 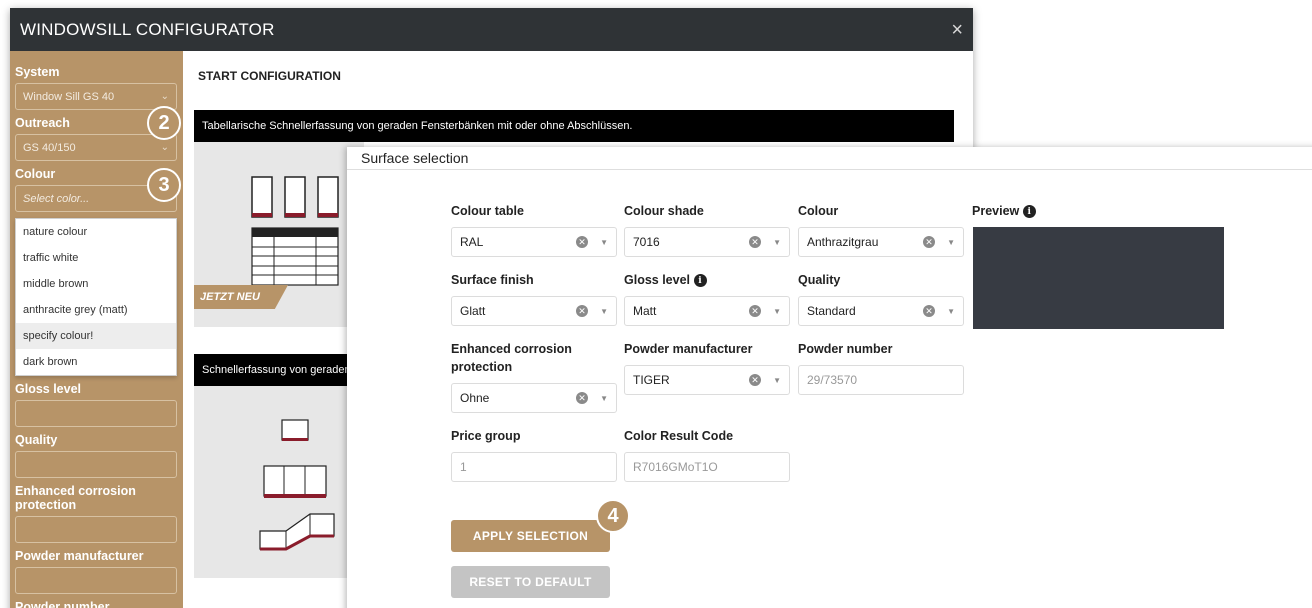 What do you see at coordinates (96, 362) in the screenshot?
I see `colour-option: dark brown` at bounding box center [96, 362].